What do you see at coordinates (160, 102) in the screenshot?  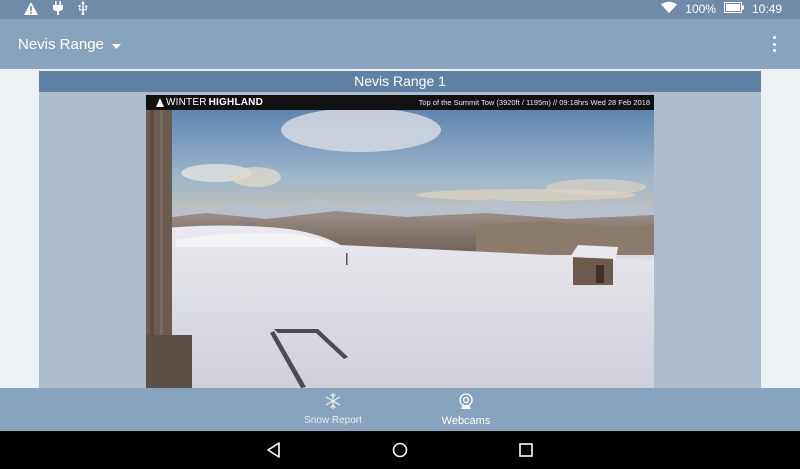 I see `mountain-logo-icon` at bounding box center [160, 102].